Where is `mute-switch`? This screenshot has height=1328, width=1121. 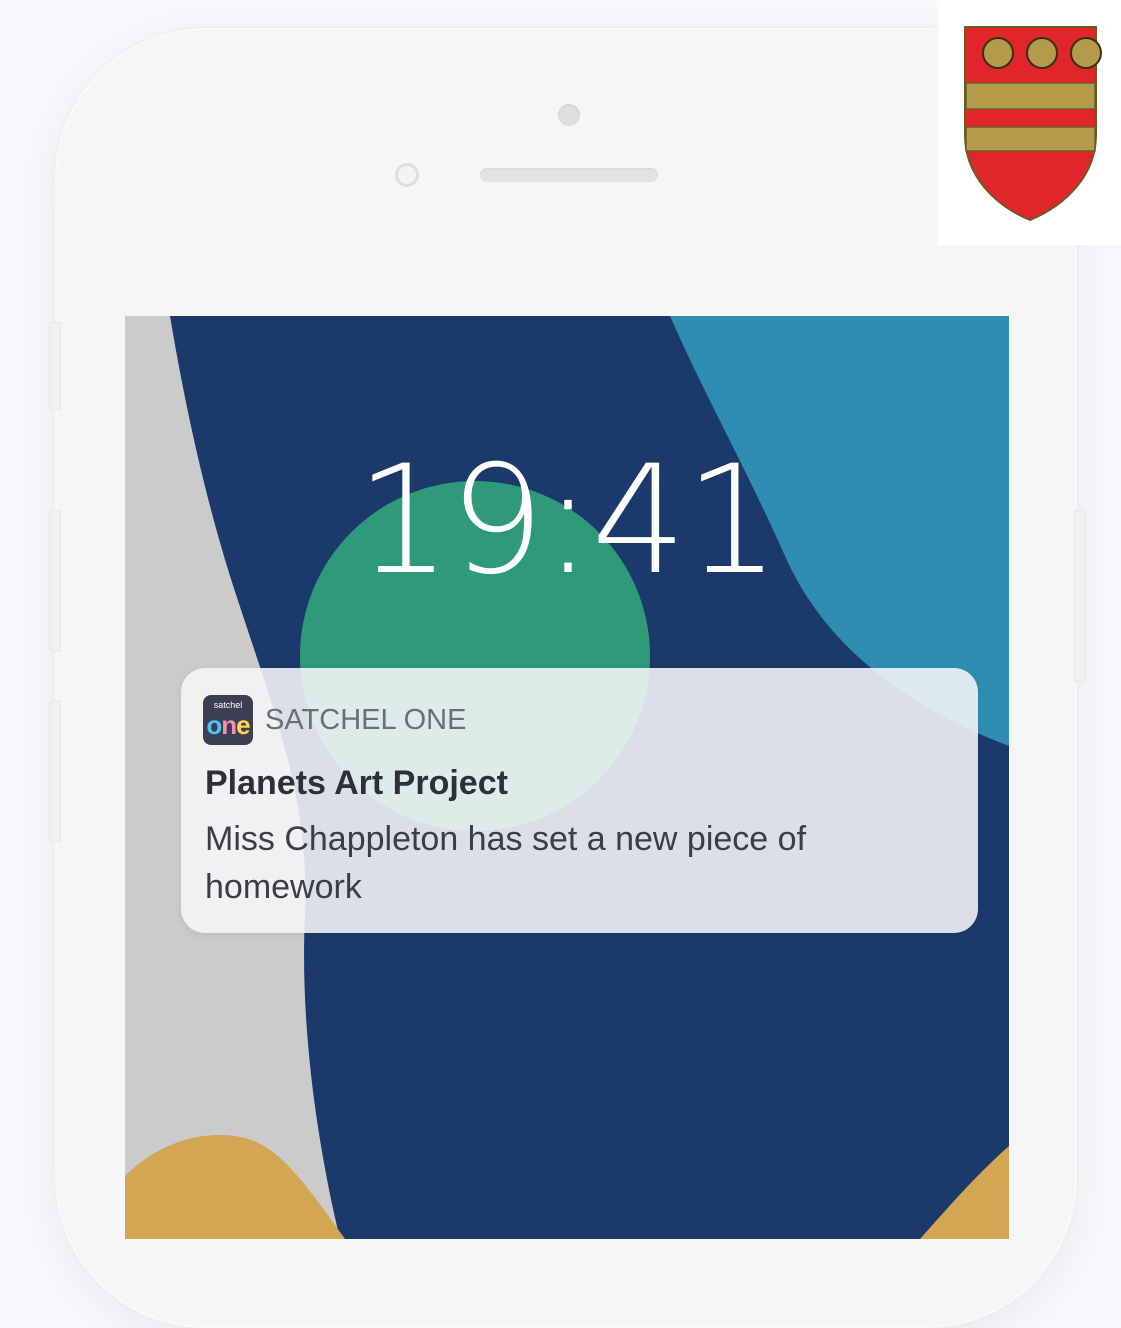
mute-switch is located at coordinates (55, 366).